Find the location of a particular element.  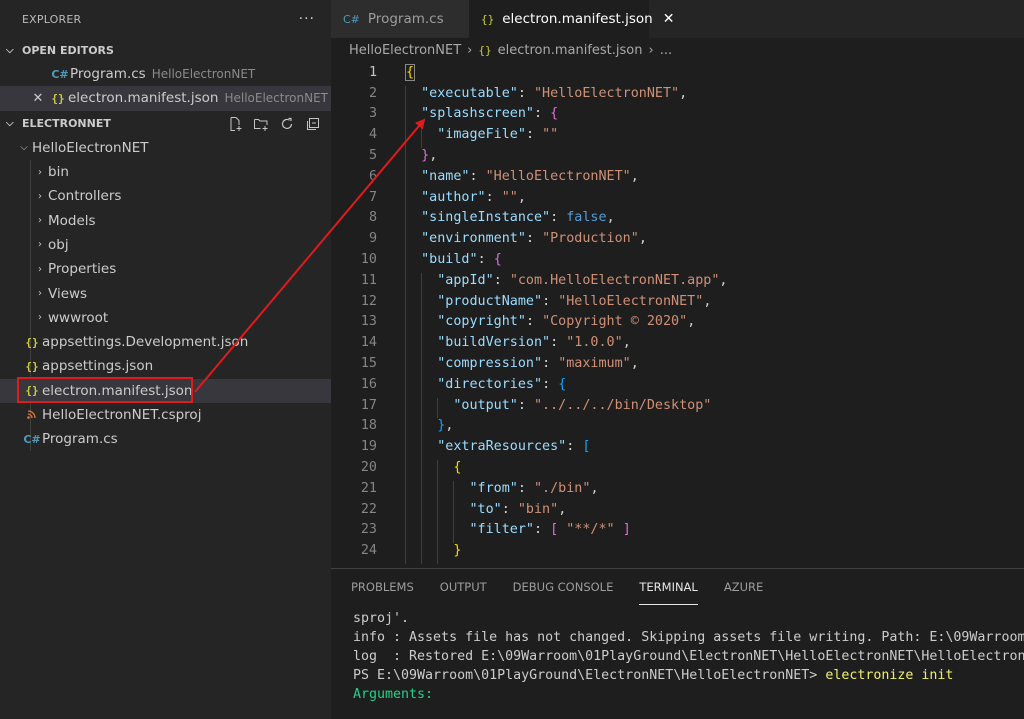

tree-folder-label: Models is located at coordinates (72, 220).